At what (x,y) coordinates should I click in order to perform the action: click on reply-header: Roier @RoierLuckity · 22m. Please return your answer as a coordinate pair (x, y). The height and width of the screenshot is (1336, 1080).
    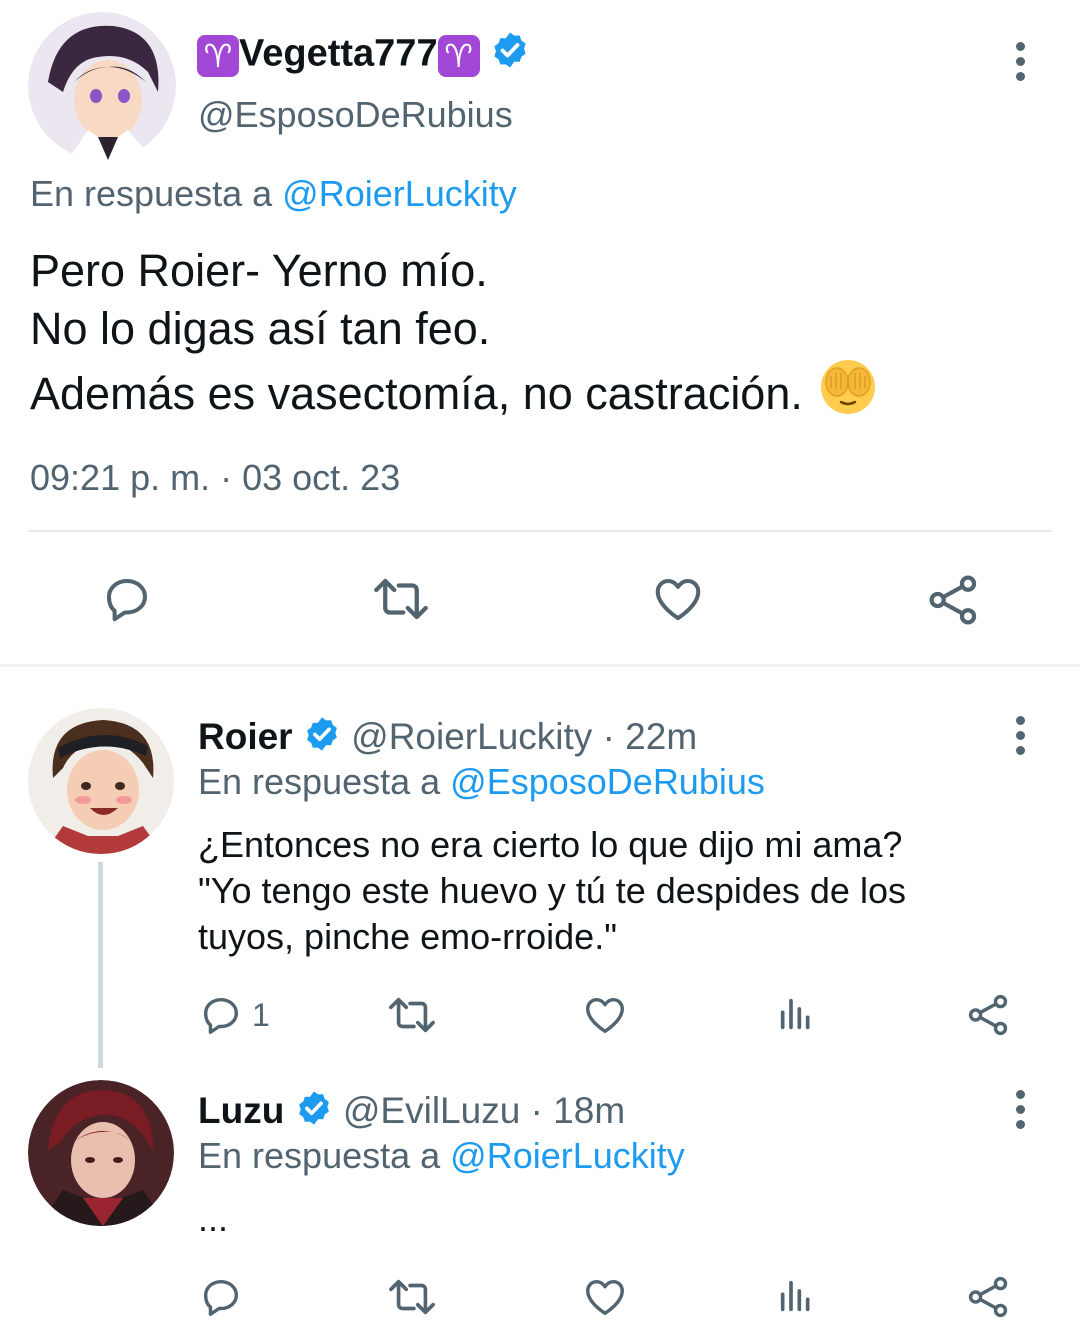
    Looking at the image, I should click on (447, 739).